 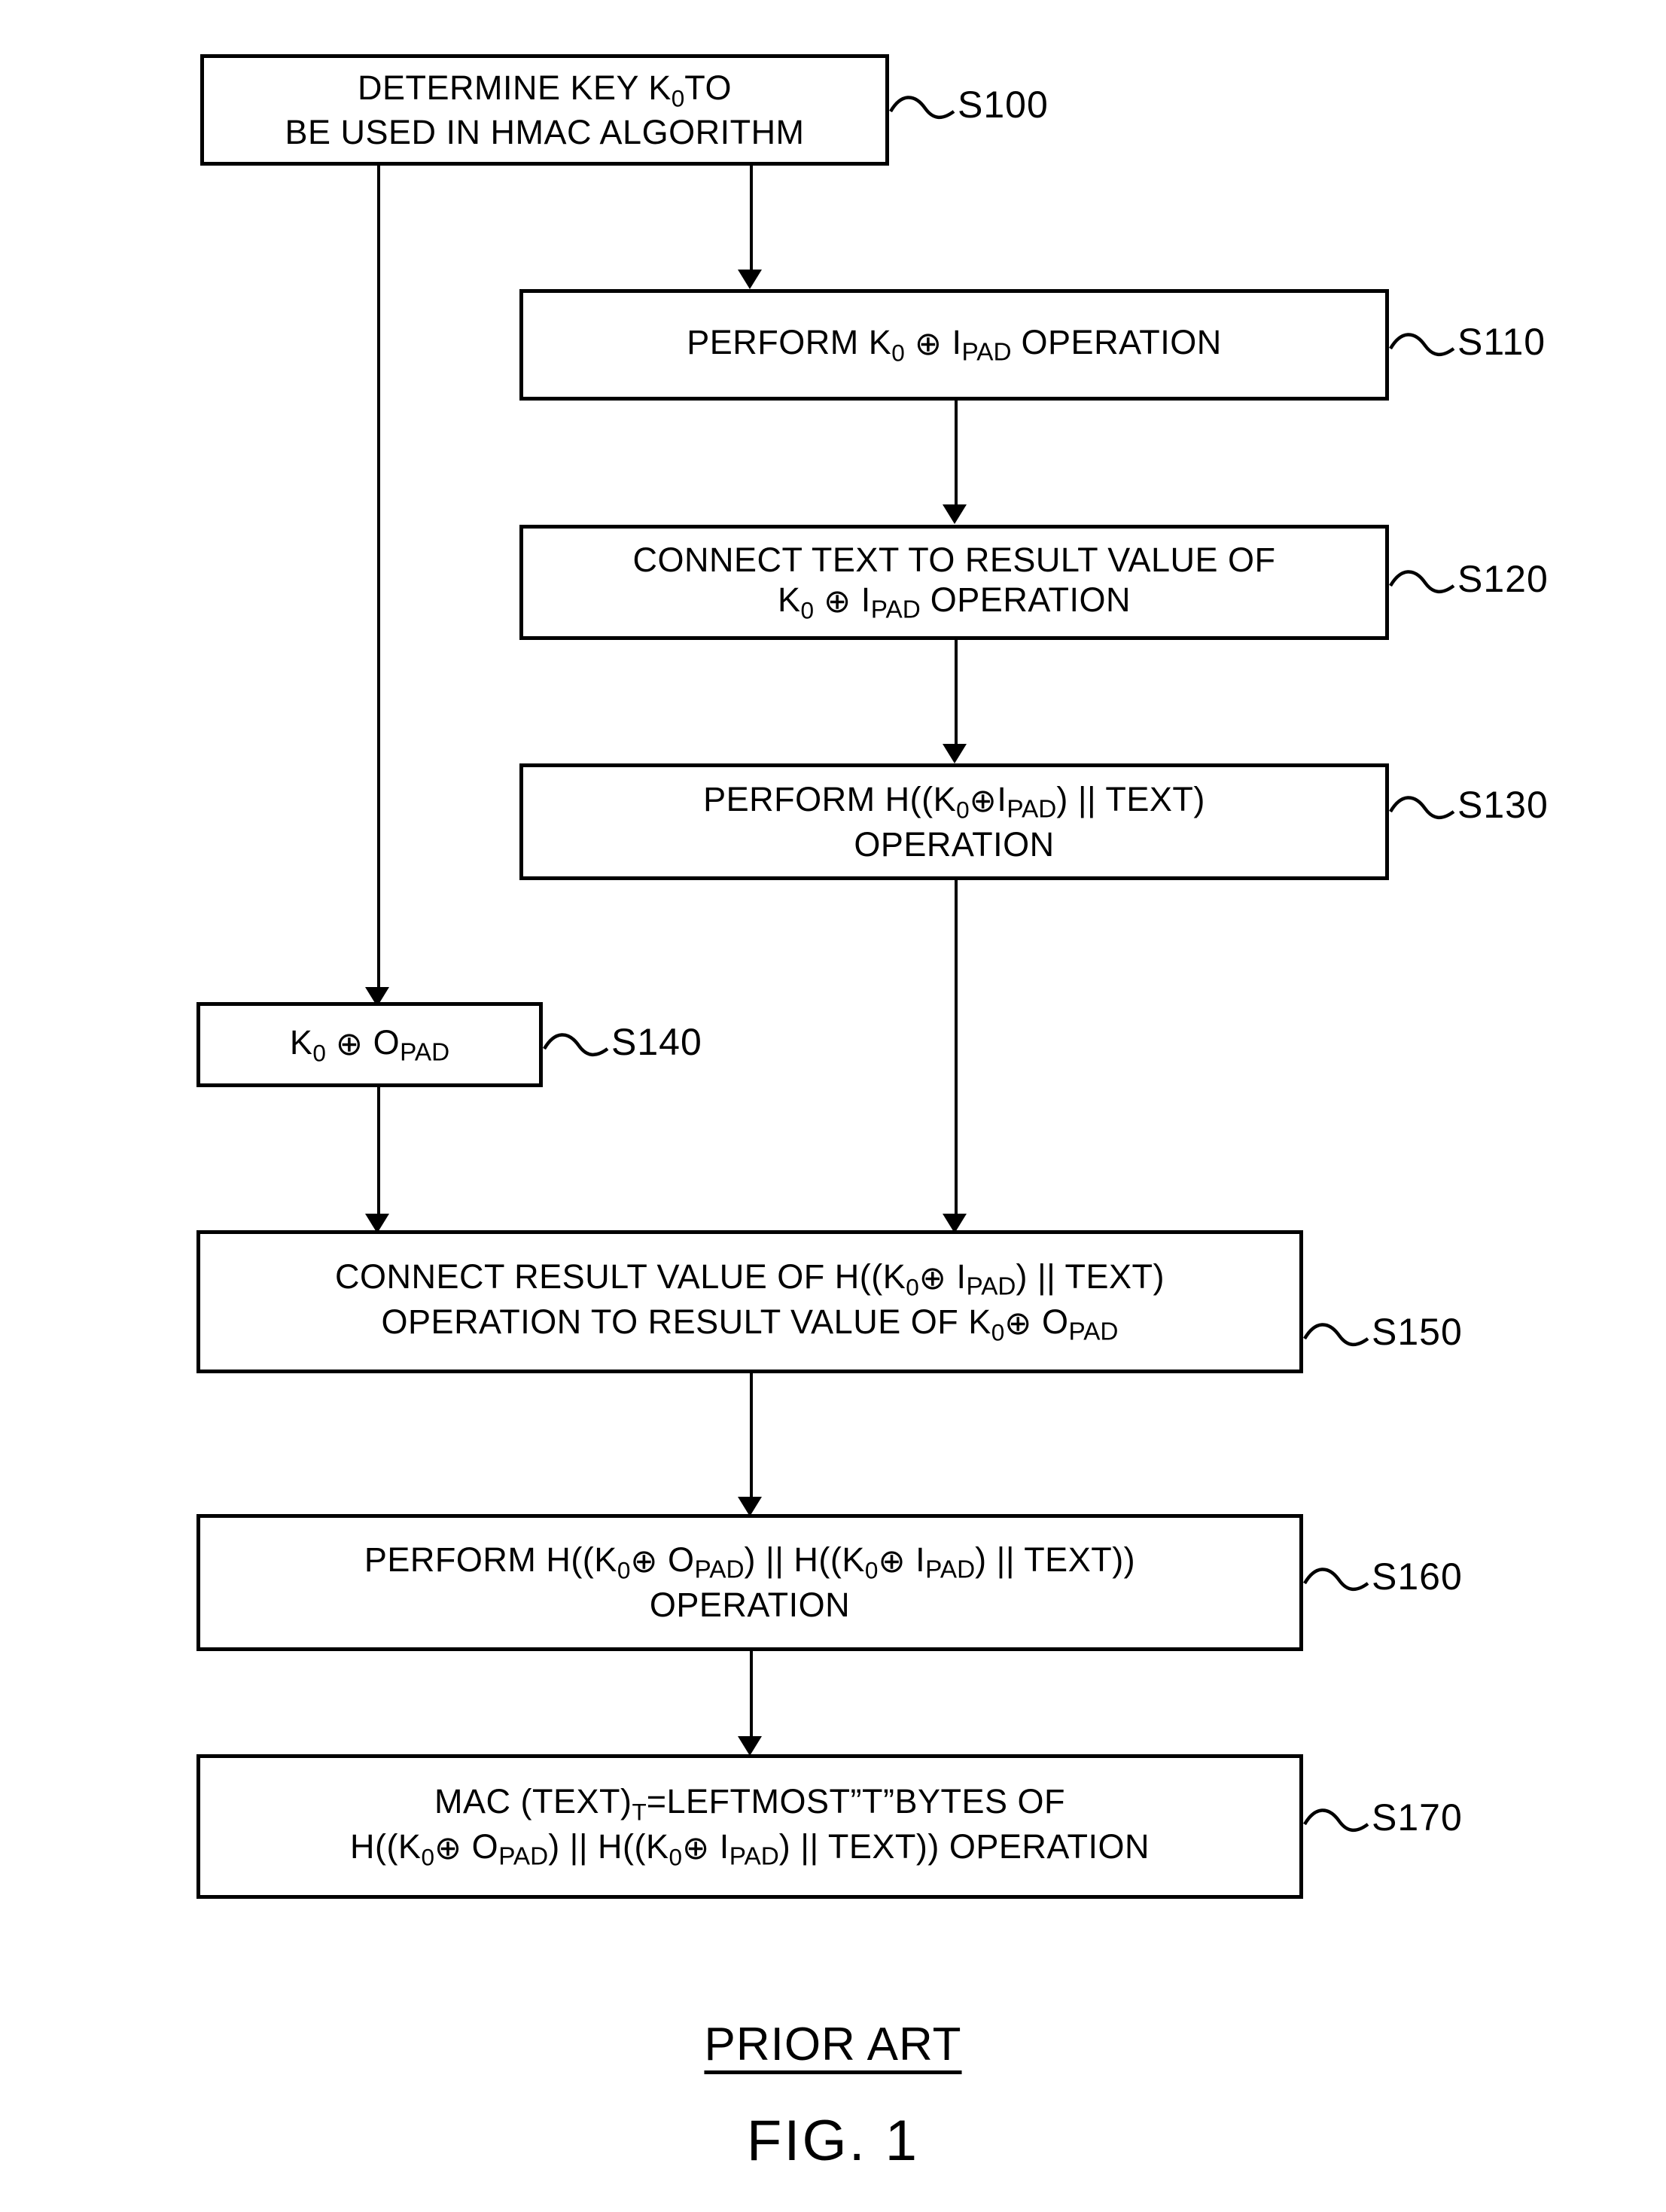 What do you see at coordinates (656, 1042) in the screenshot?
I see `step-label-s140: S140` at bounding box center [656, 1042].